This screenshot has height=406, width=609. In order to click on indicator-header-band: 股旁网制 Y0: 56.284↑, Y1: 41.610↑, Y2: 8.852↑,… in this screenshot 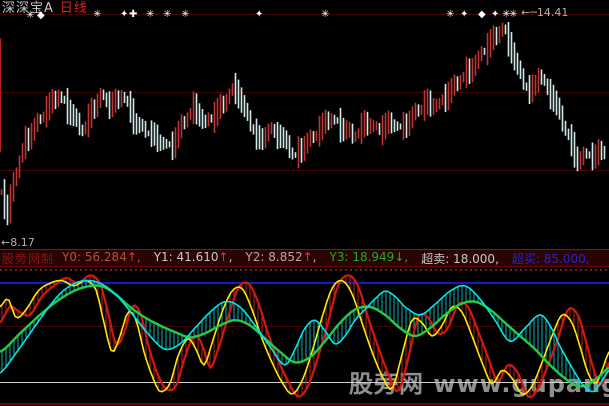, I will do `click(304, 258)`.